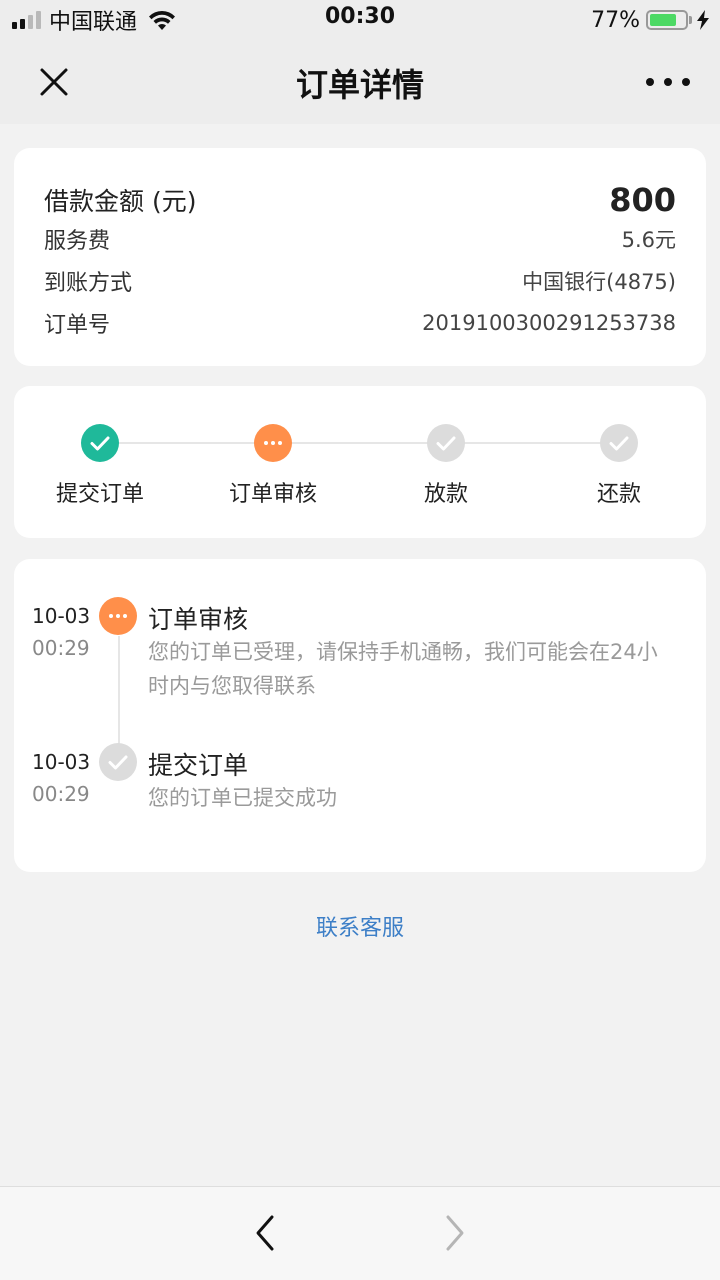 This screenshot has width=720, height=1280. Describe the element at coordinates (198, 619) in the screenshot. I see `timeline-title: 订单审核` at that location.